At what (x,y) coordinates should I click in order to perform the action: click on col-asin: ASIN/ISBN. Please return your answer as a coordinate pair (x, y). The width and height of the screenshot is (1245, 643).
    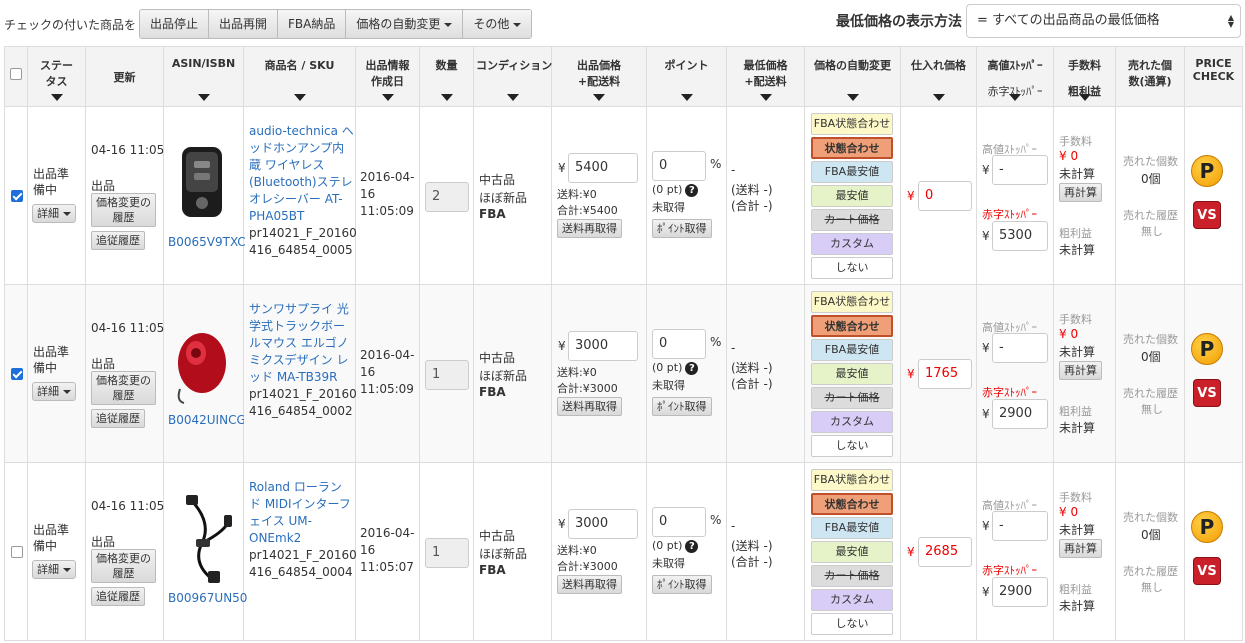
    Looking at the image, I should click on (203, 76).